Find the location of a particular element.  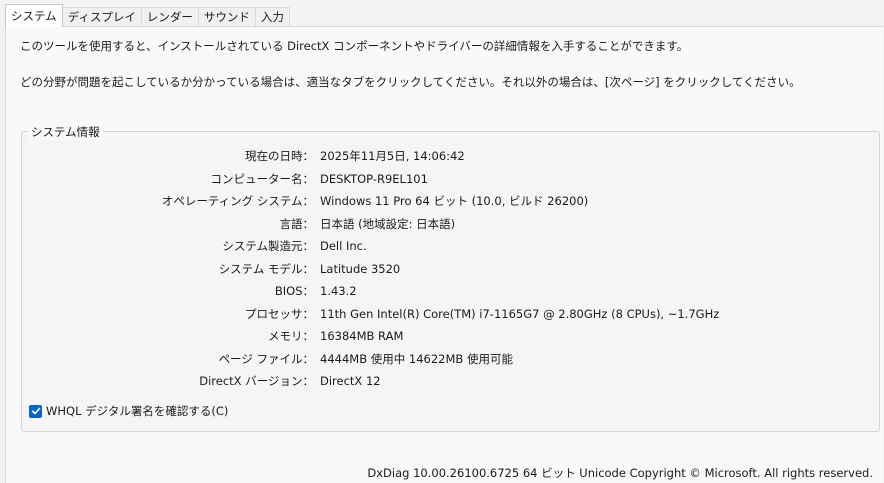

info-row-memory: メモリ： 16384MB RAM is located at coordinates (450, 336).